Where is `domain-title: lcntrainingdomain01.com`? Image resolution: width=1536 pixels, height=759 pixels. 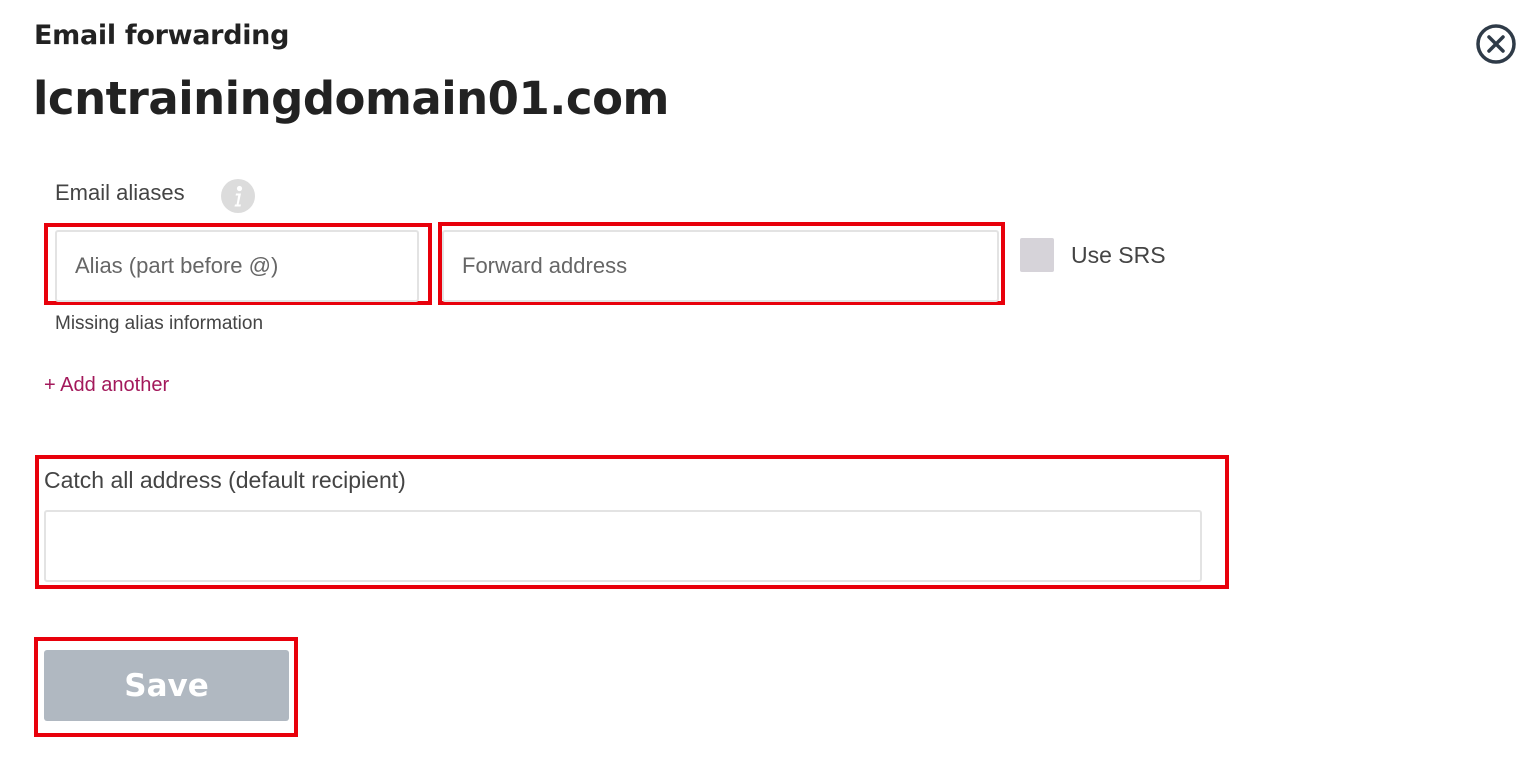 domain-title: lcntrainingdomain01.com is located at coordinates (351, 98).